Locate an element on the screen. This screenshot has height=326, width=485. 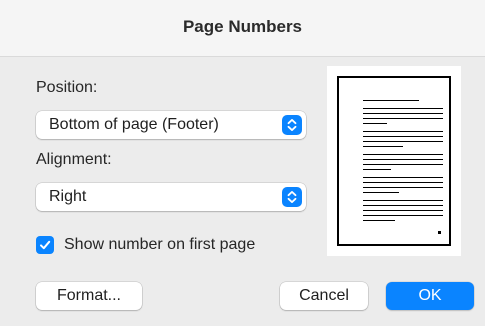
alignment-selected-value: Right is located at coordinates (68, 196).